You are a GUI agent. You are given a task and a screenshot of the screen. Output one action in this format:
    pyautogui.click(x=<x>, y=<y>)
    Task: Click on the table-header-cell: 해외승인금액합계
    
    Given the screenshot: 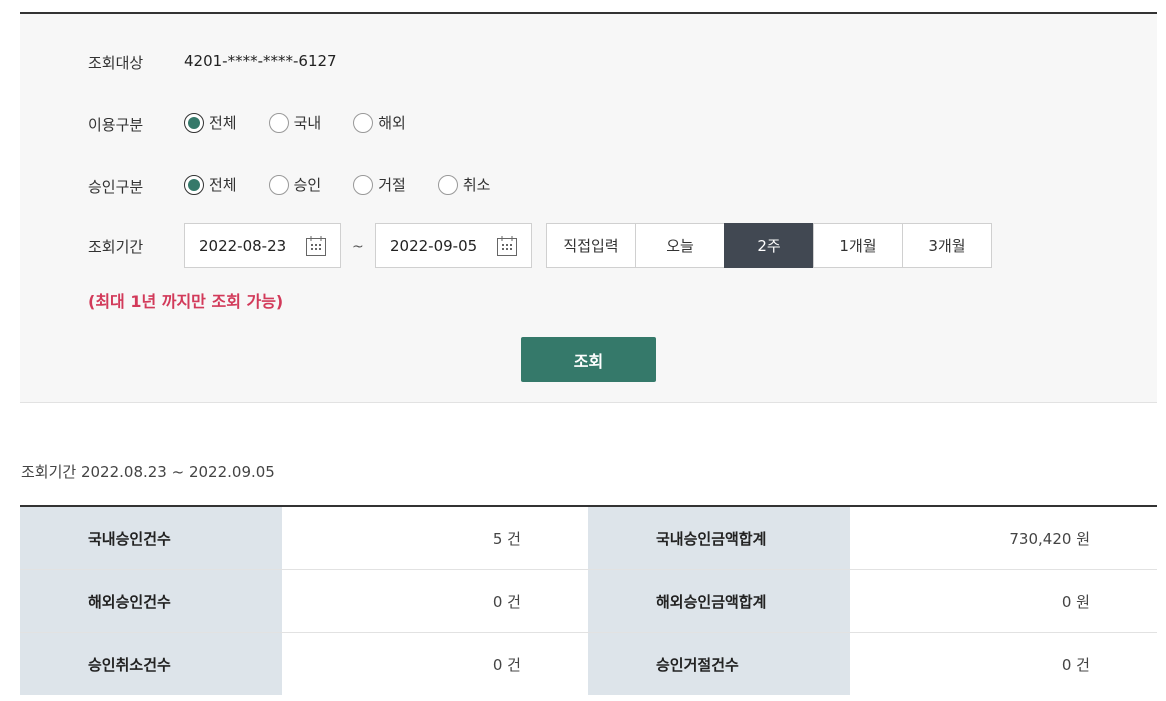 What is the action you would take?
    pyautogui.click(x=719, y=601)
    